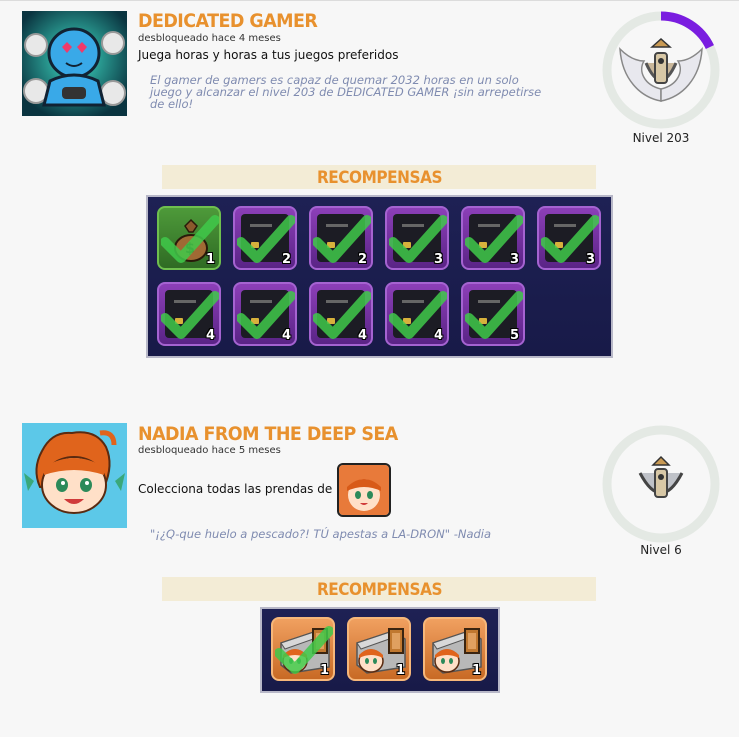 The width and height of the screenshot is (739, 737). Describe the element at coordinates (172, 104) in the screenshot. I see `quote-line: de ello!` at that location.